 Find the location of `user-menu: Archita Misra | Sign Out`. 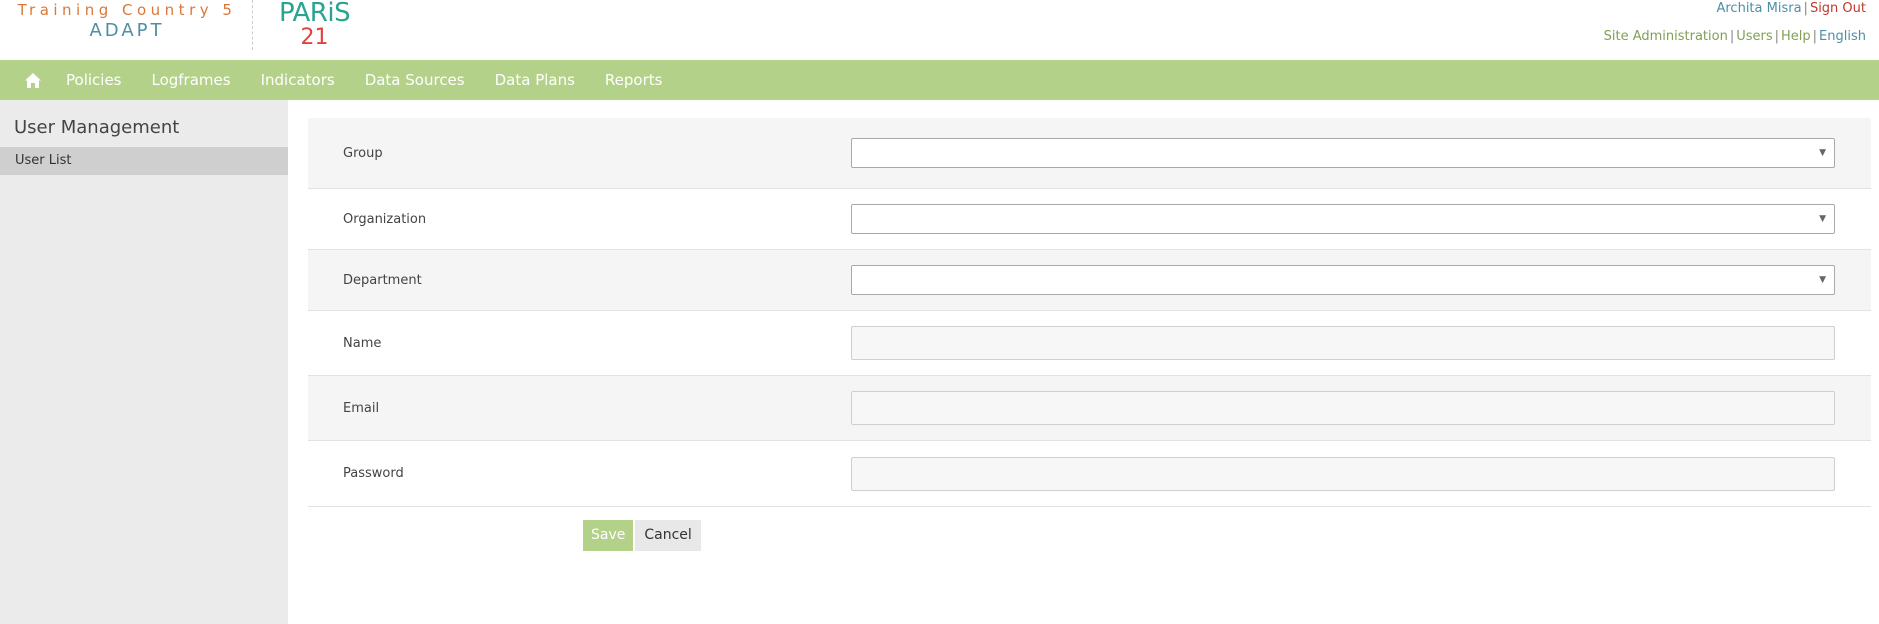

user-menu: Archita Misra | Sign Out is located at coordinates (1791, 8).